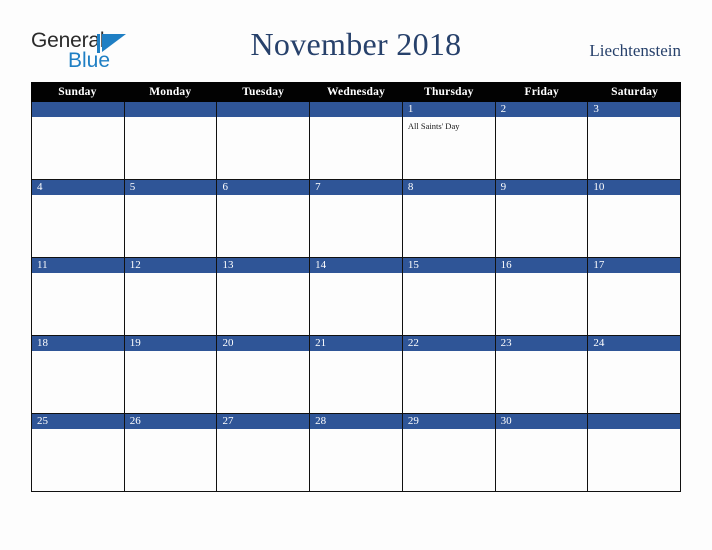  I want to click on day-cell-29: 29, so click(449, 452).